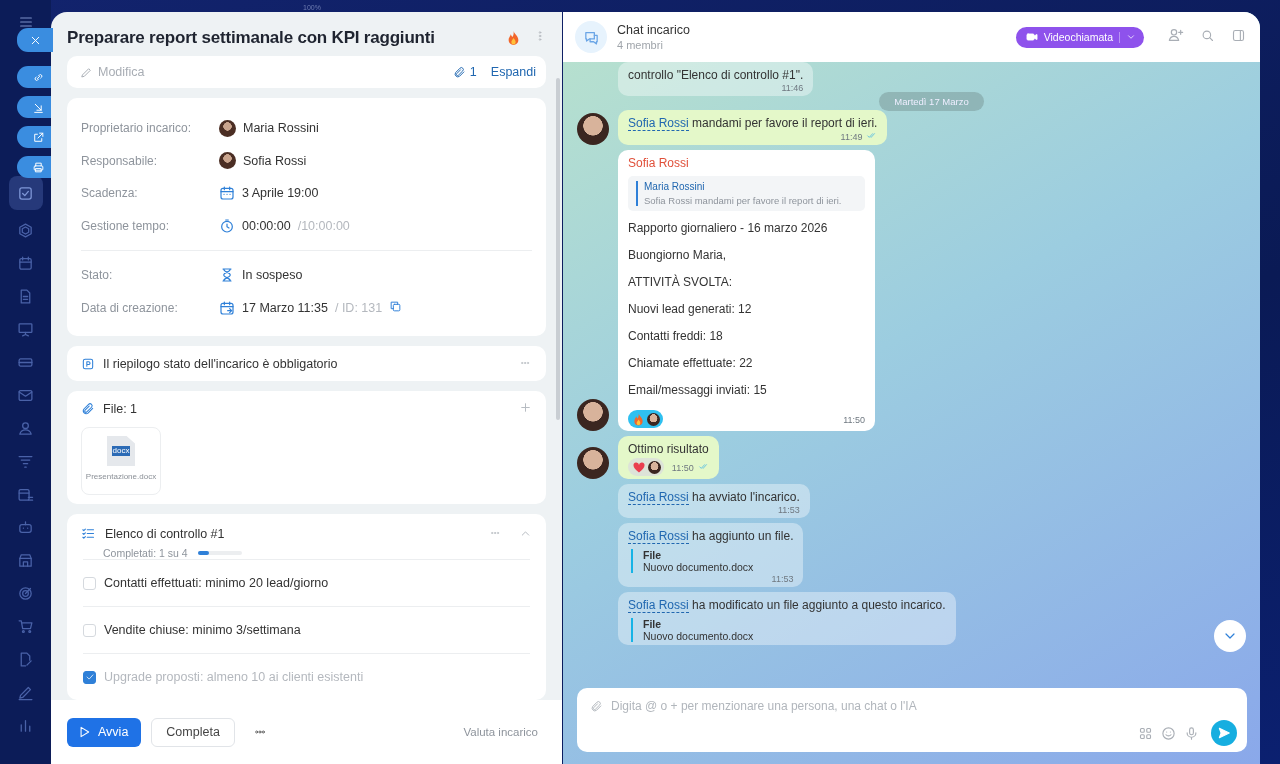 The height and width of the screenshot is (764, 1280). Describe the element at coordinates (716, 75) in the screenshot. I see `message-text: controllo "Elenco di controllo #1".` at that location.